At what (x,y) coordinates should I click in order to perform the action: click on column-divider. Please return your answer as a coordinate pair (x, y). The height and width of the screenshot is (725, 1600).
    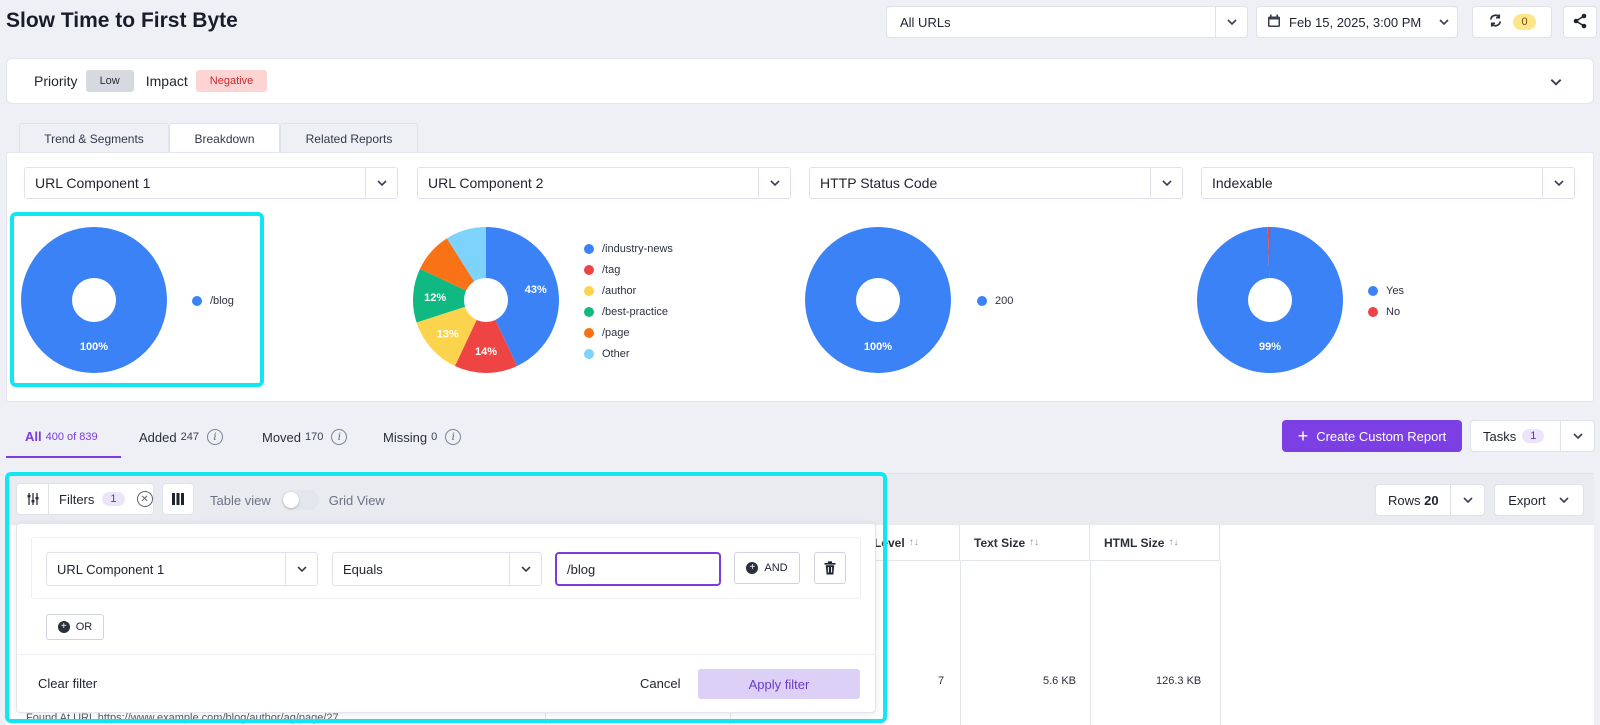
    Looking at the image, I should click on (1090, 643).